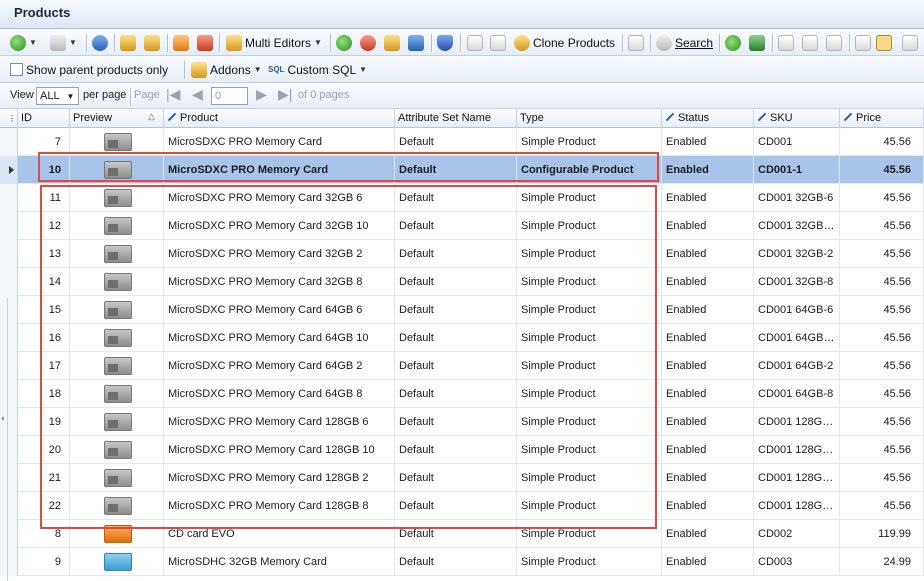  What do you see at coordinates (733, 42) in the screenshot?
I see `filter-button` at bounding box center [733, 42].